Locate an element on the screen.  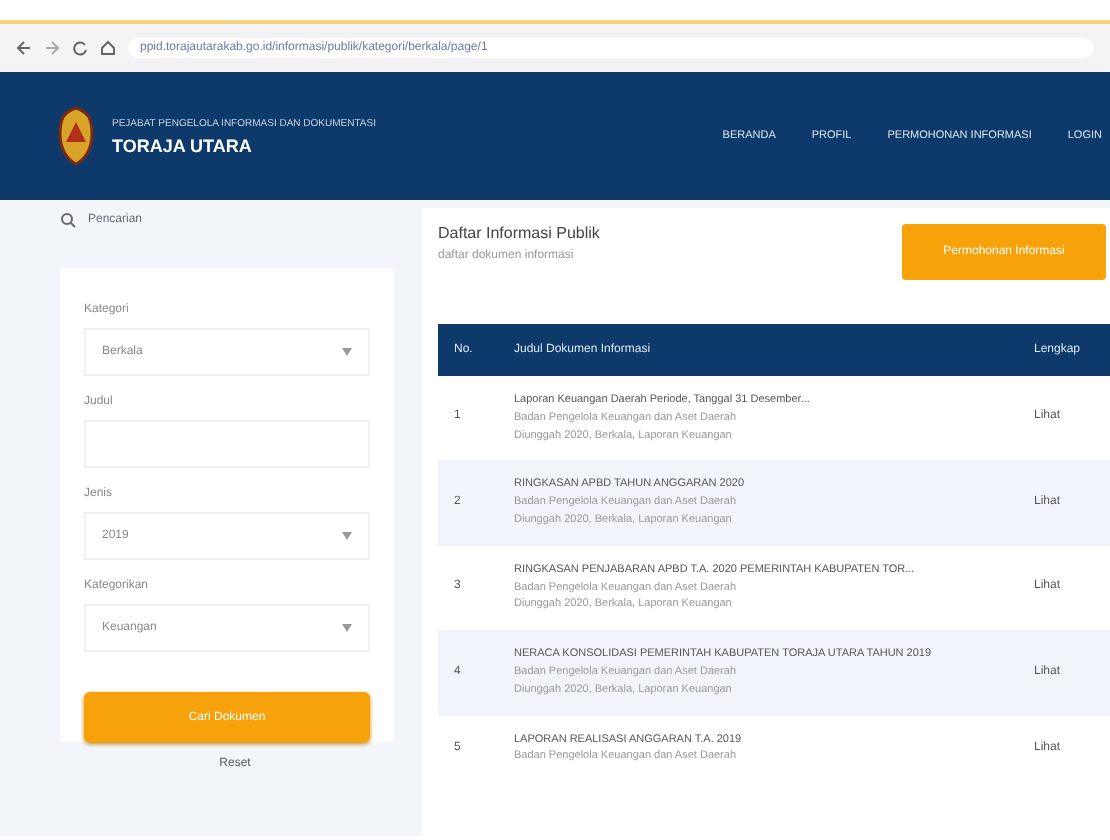
shield-logo is located at coordinates (76, 136).